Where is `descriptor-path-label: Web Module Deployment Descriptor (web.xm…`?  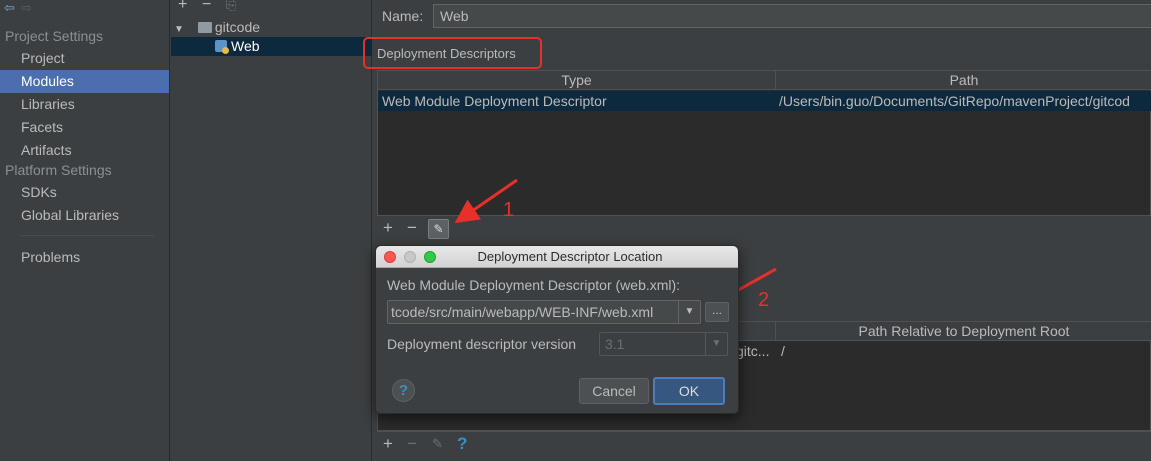 descriptor-path-label: Web Module Deployment Descriptor (web.xm… is located at coordinates (534, 285).